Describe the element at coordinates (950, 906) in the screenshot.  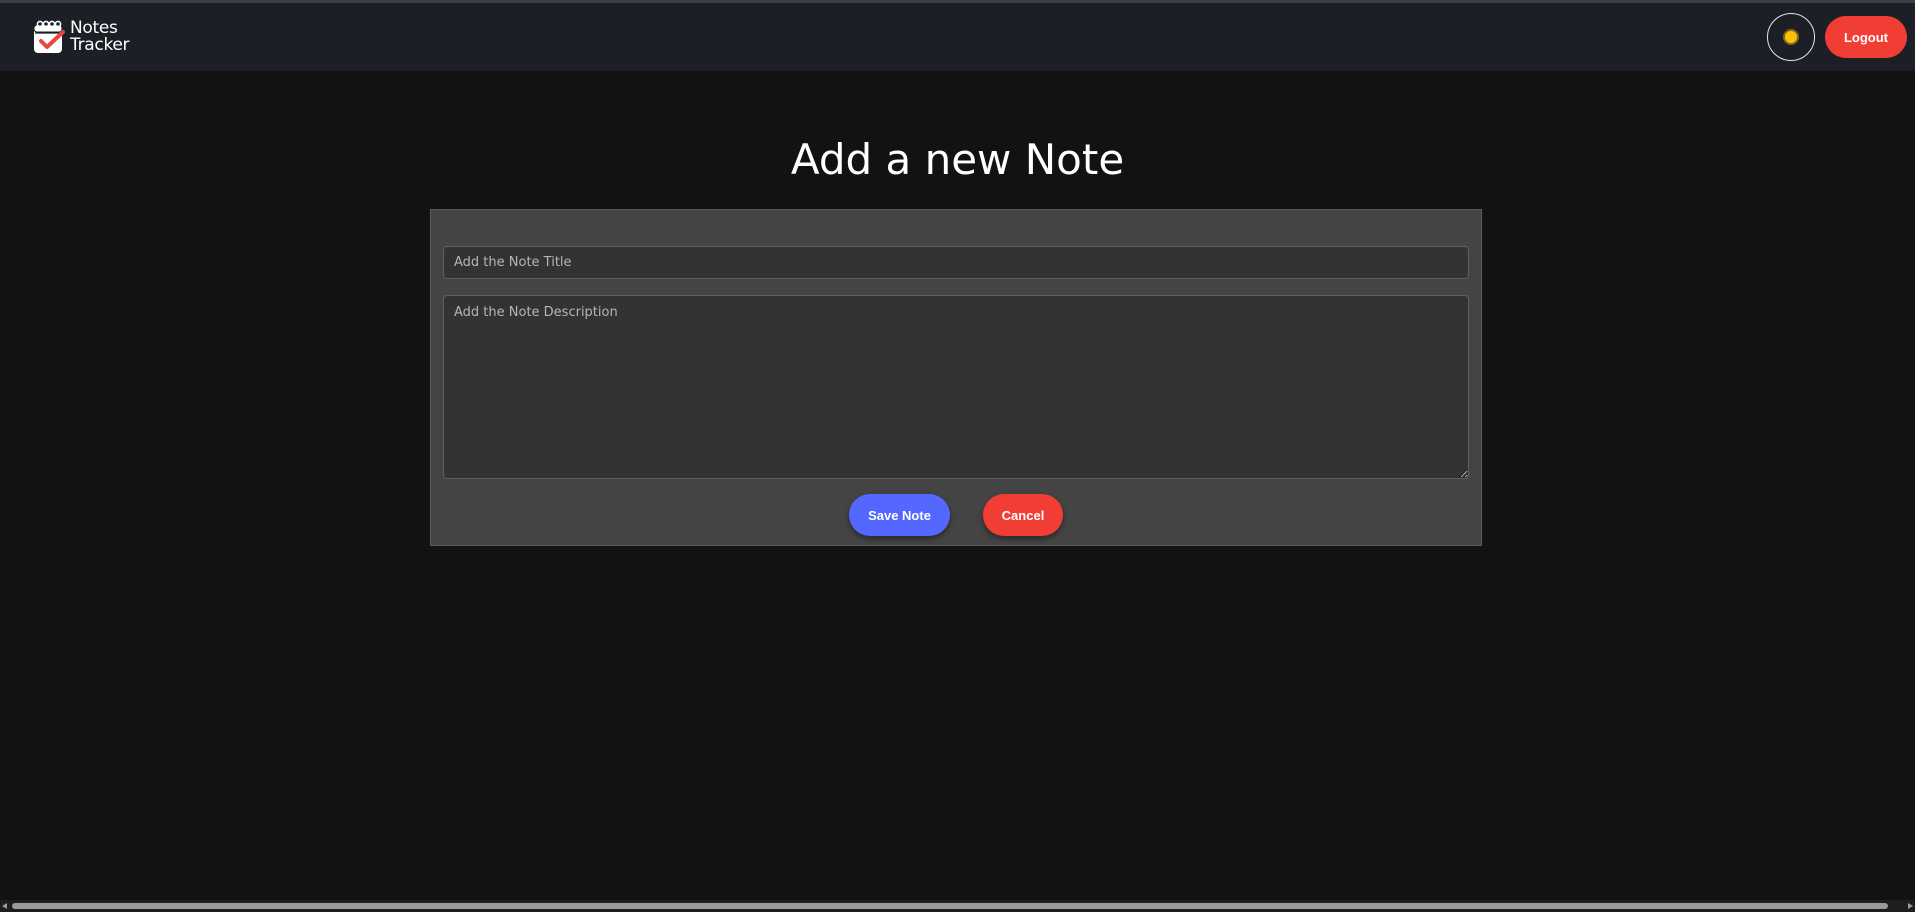
I see `scrollbar-thumb` at that location.